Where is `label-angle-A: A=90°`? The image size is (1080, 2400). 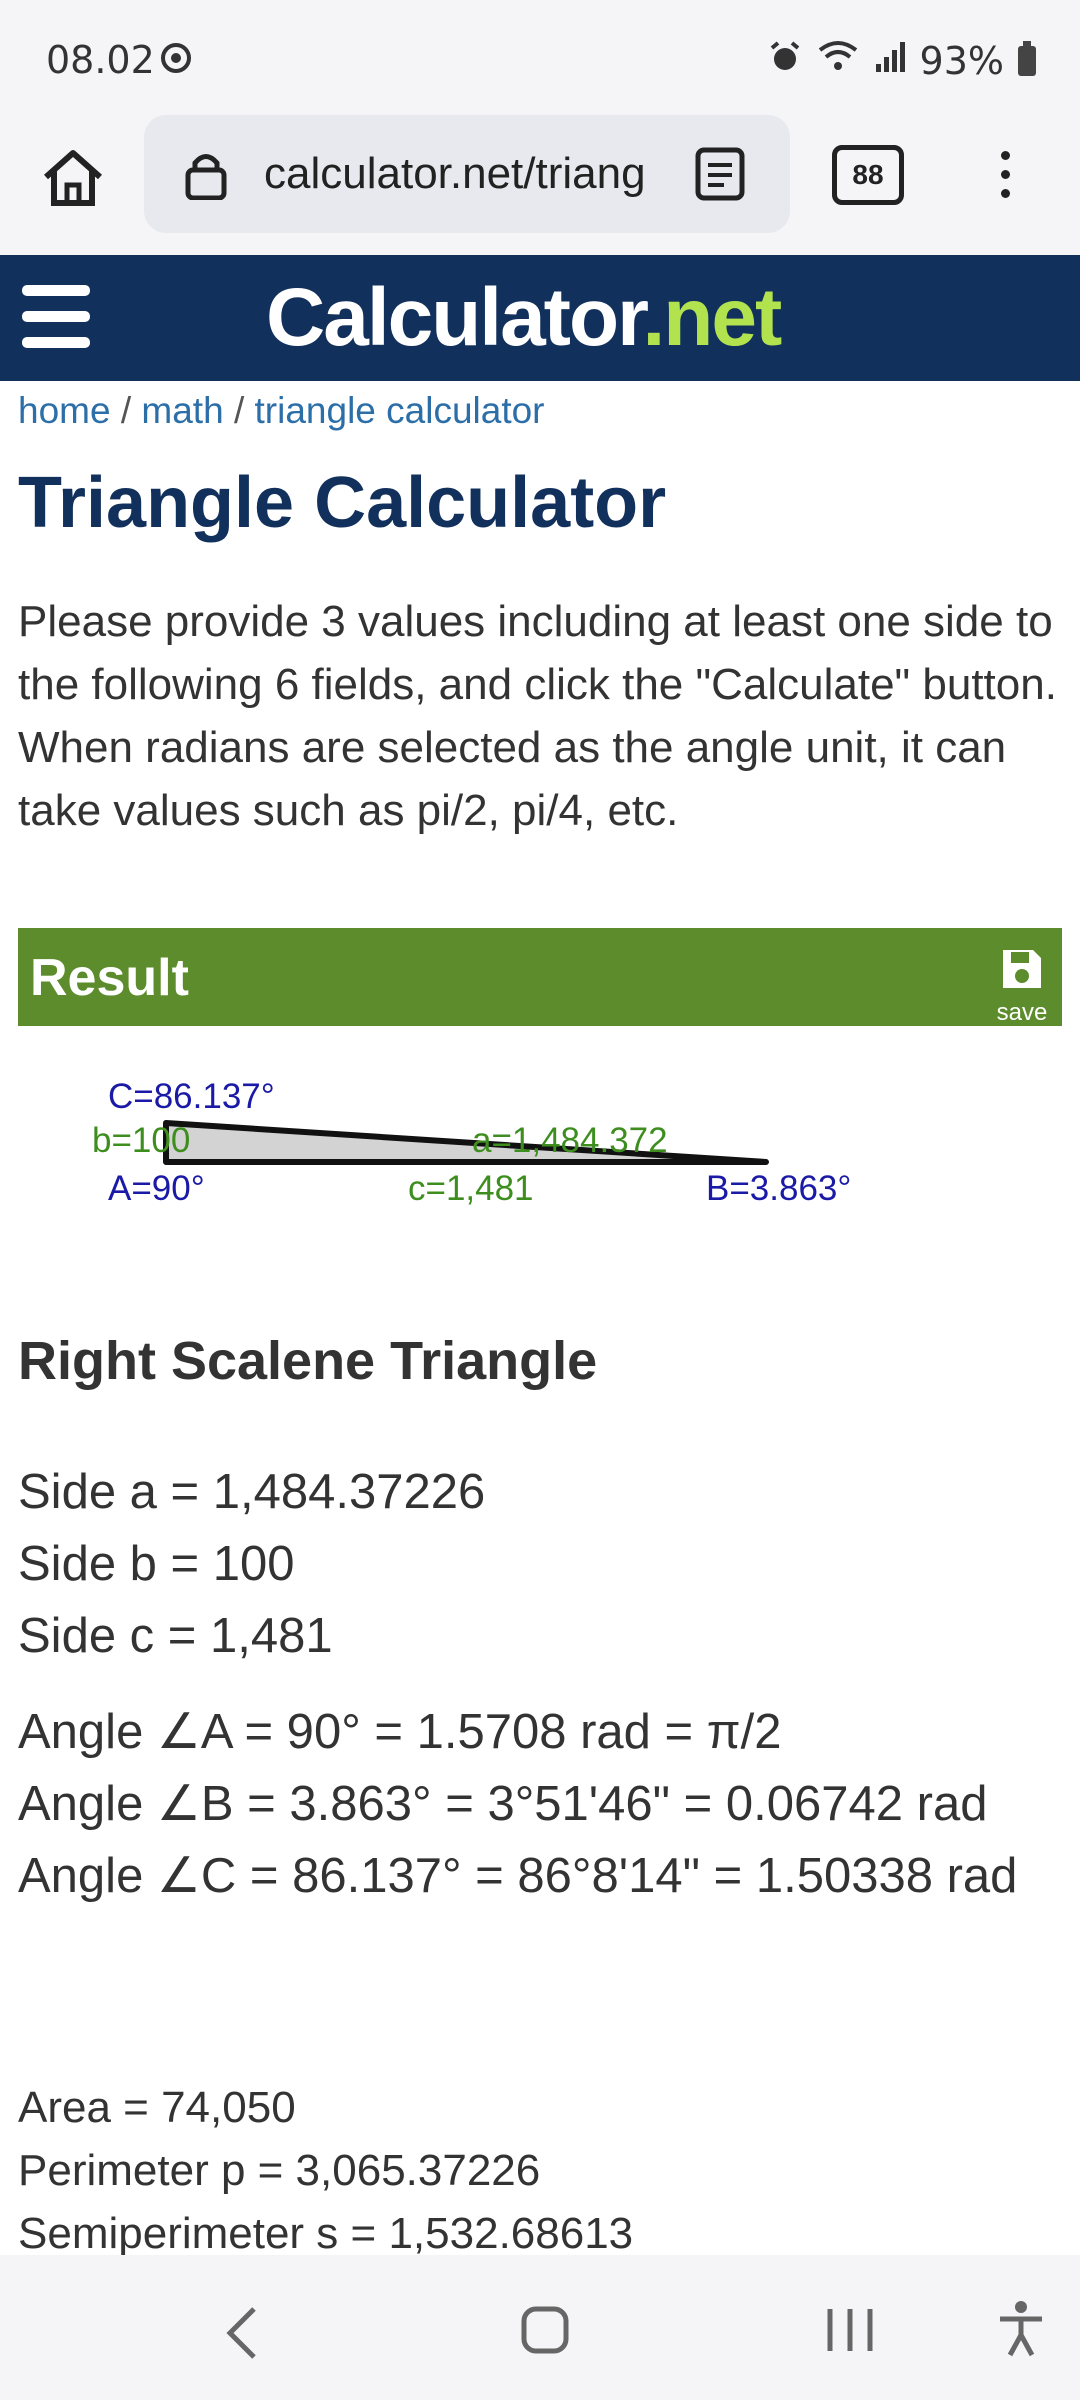
label-angle-A: A=90° is located at coordinates (156, 1188).